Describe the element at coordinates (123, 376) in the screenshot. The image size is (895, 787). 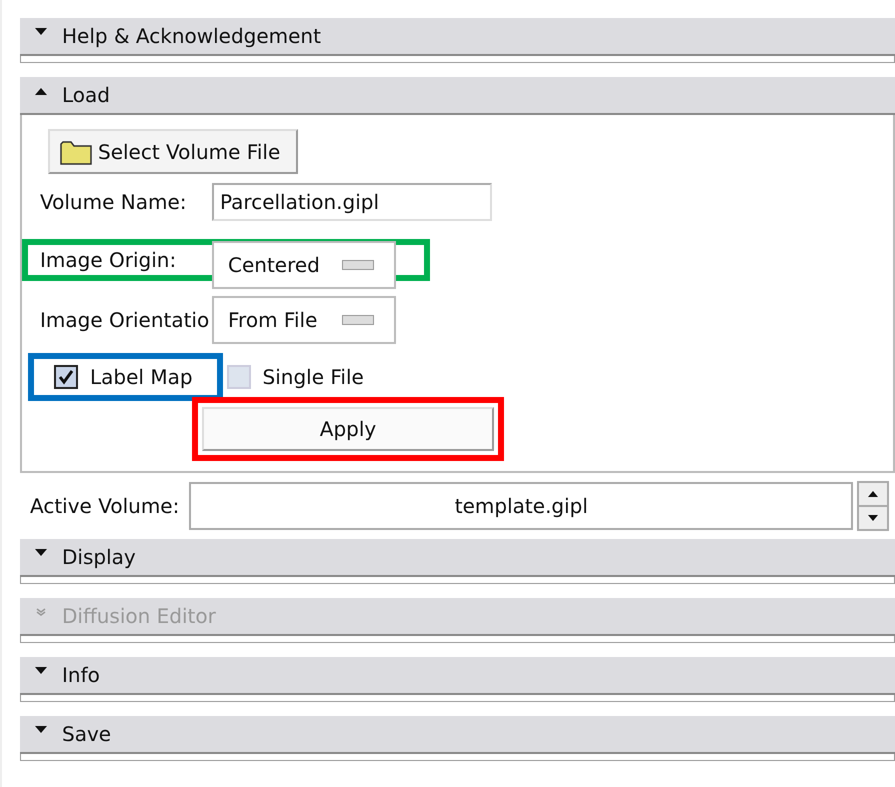
I see `checkbox: Label Map` at that location.